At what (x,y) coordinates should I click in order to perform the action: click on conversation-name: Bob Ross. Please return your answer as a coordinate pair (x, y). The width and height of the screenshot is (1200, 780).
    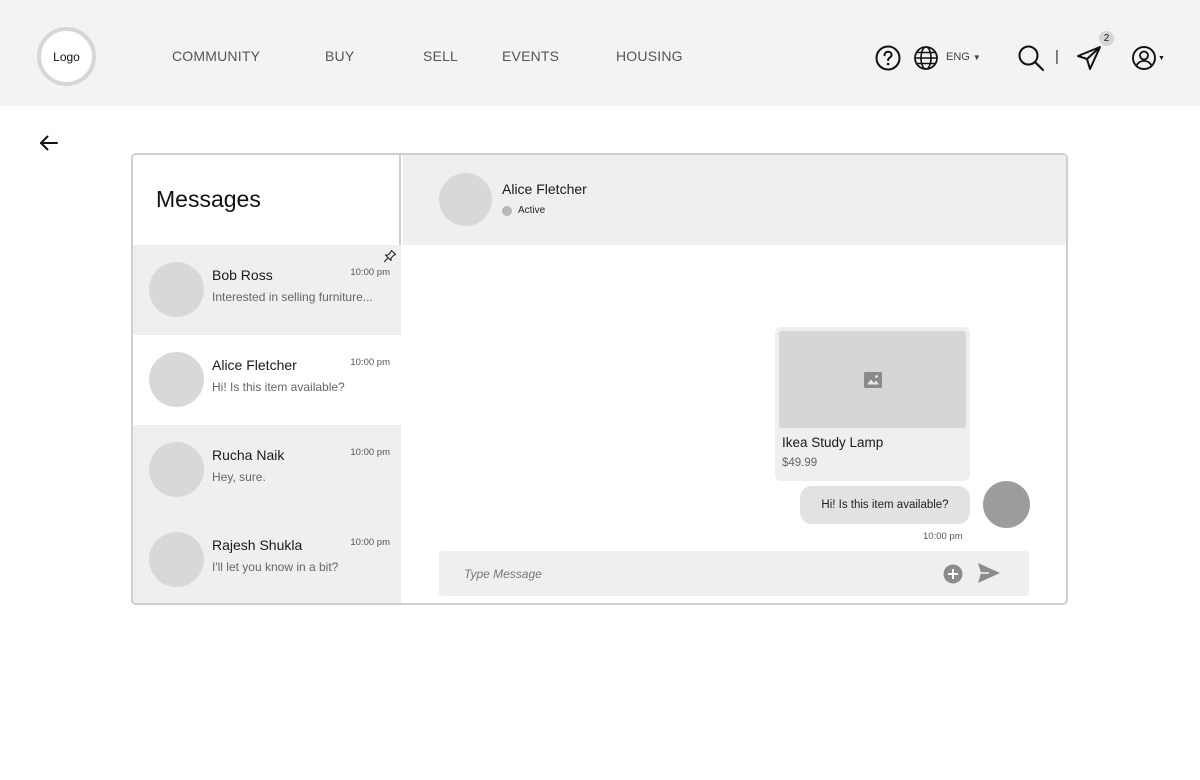
    Looking at the image, I should click on (242, 275).